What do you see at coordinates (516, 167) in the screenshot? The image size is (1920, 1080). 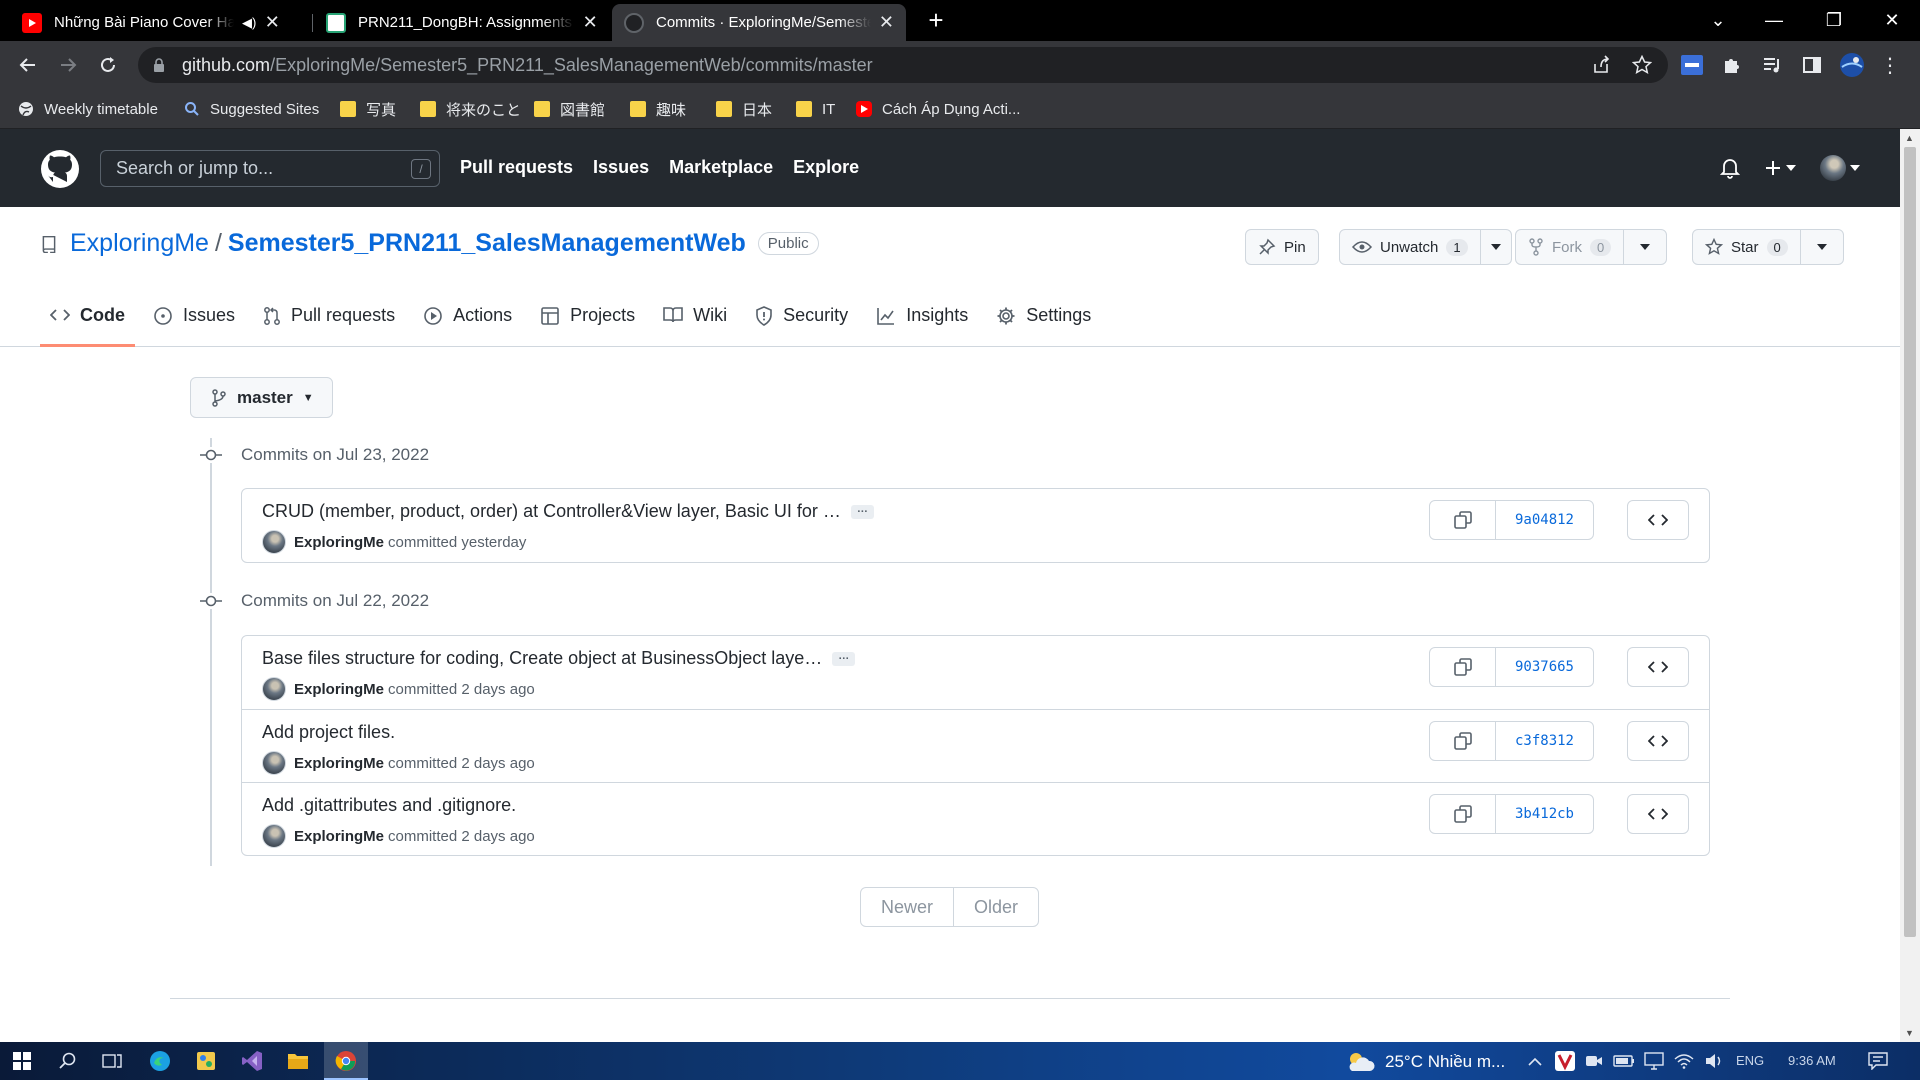 I see `nav-pull-requests: Pull requests` at bounding box center [516, 167].